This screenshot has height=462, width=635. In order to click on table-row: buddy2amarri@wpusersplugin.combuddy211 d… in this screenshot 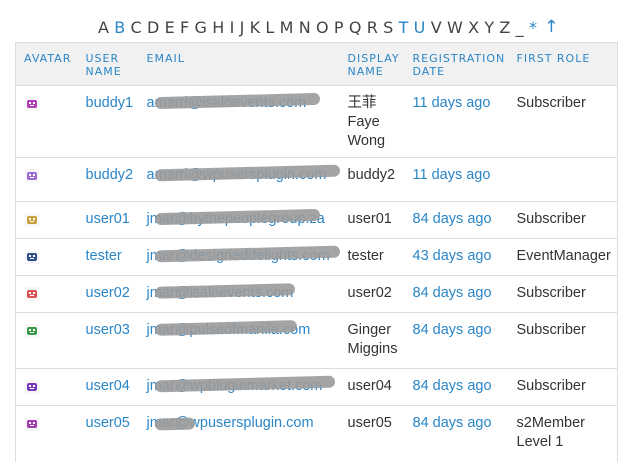, I will do `click(316, 179)`.